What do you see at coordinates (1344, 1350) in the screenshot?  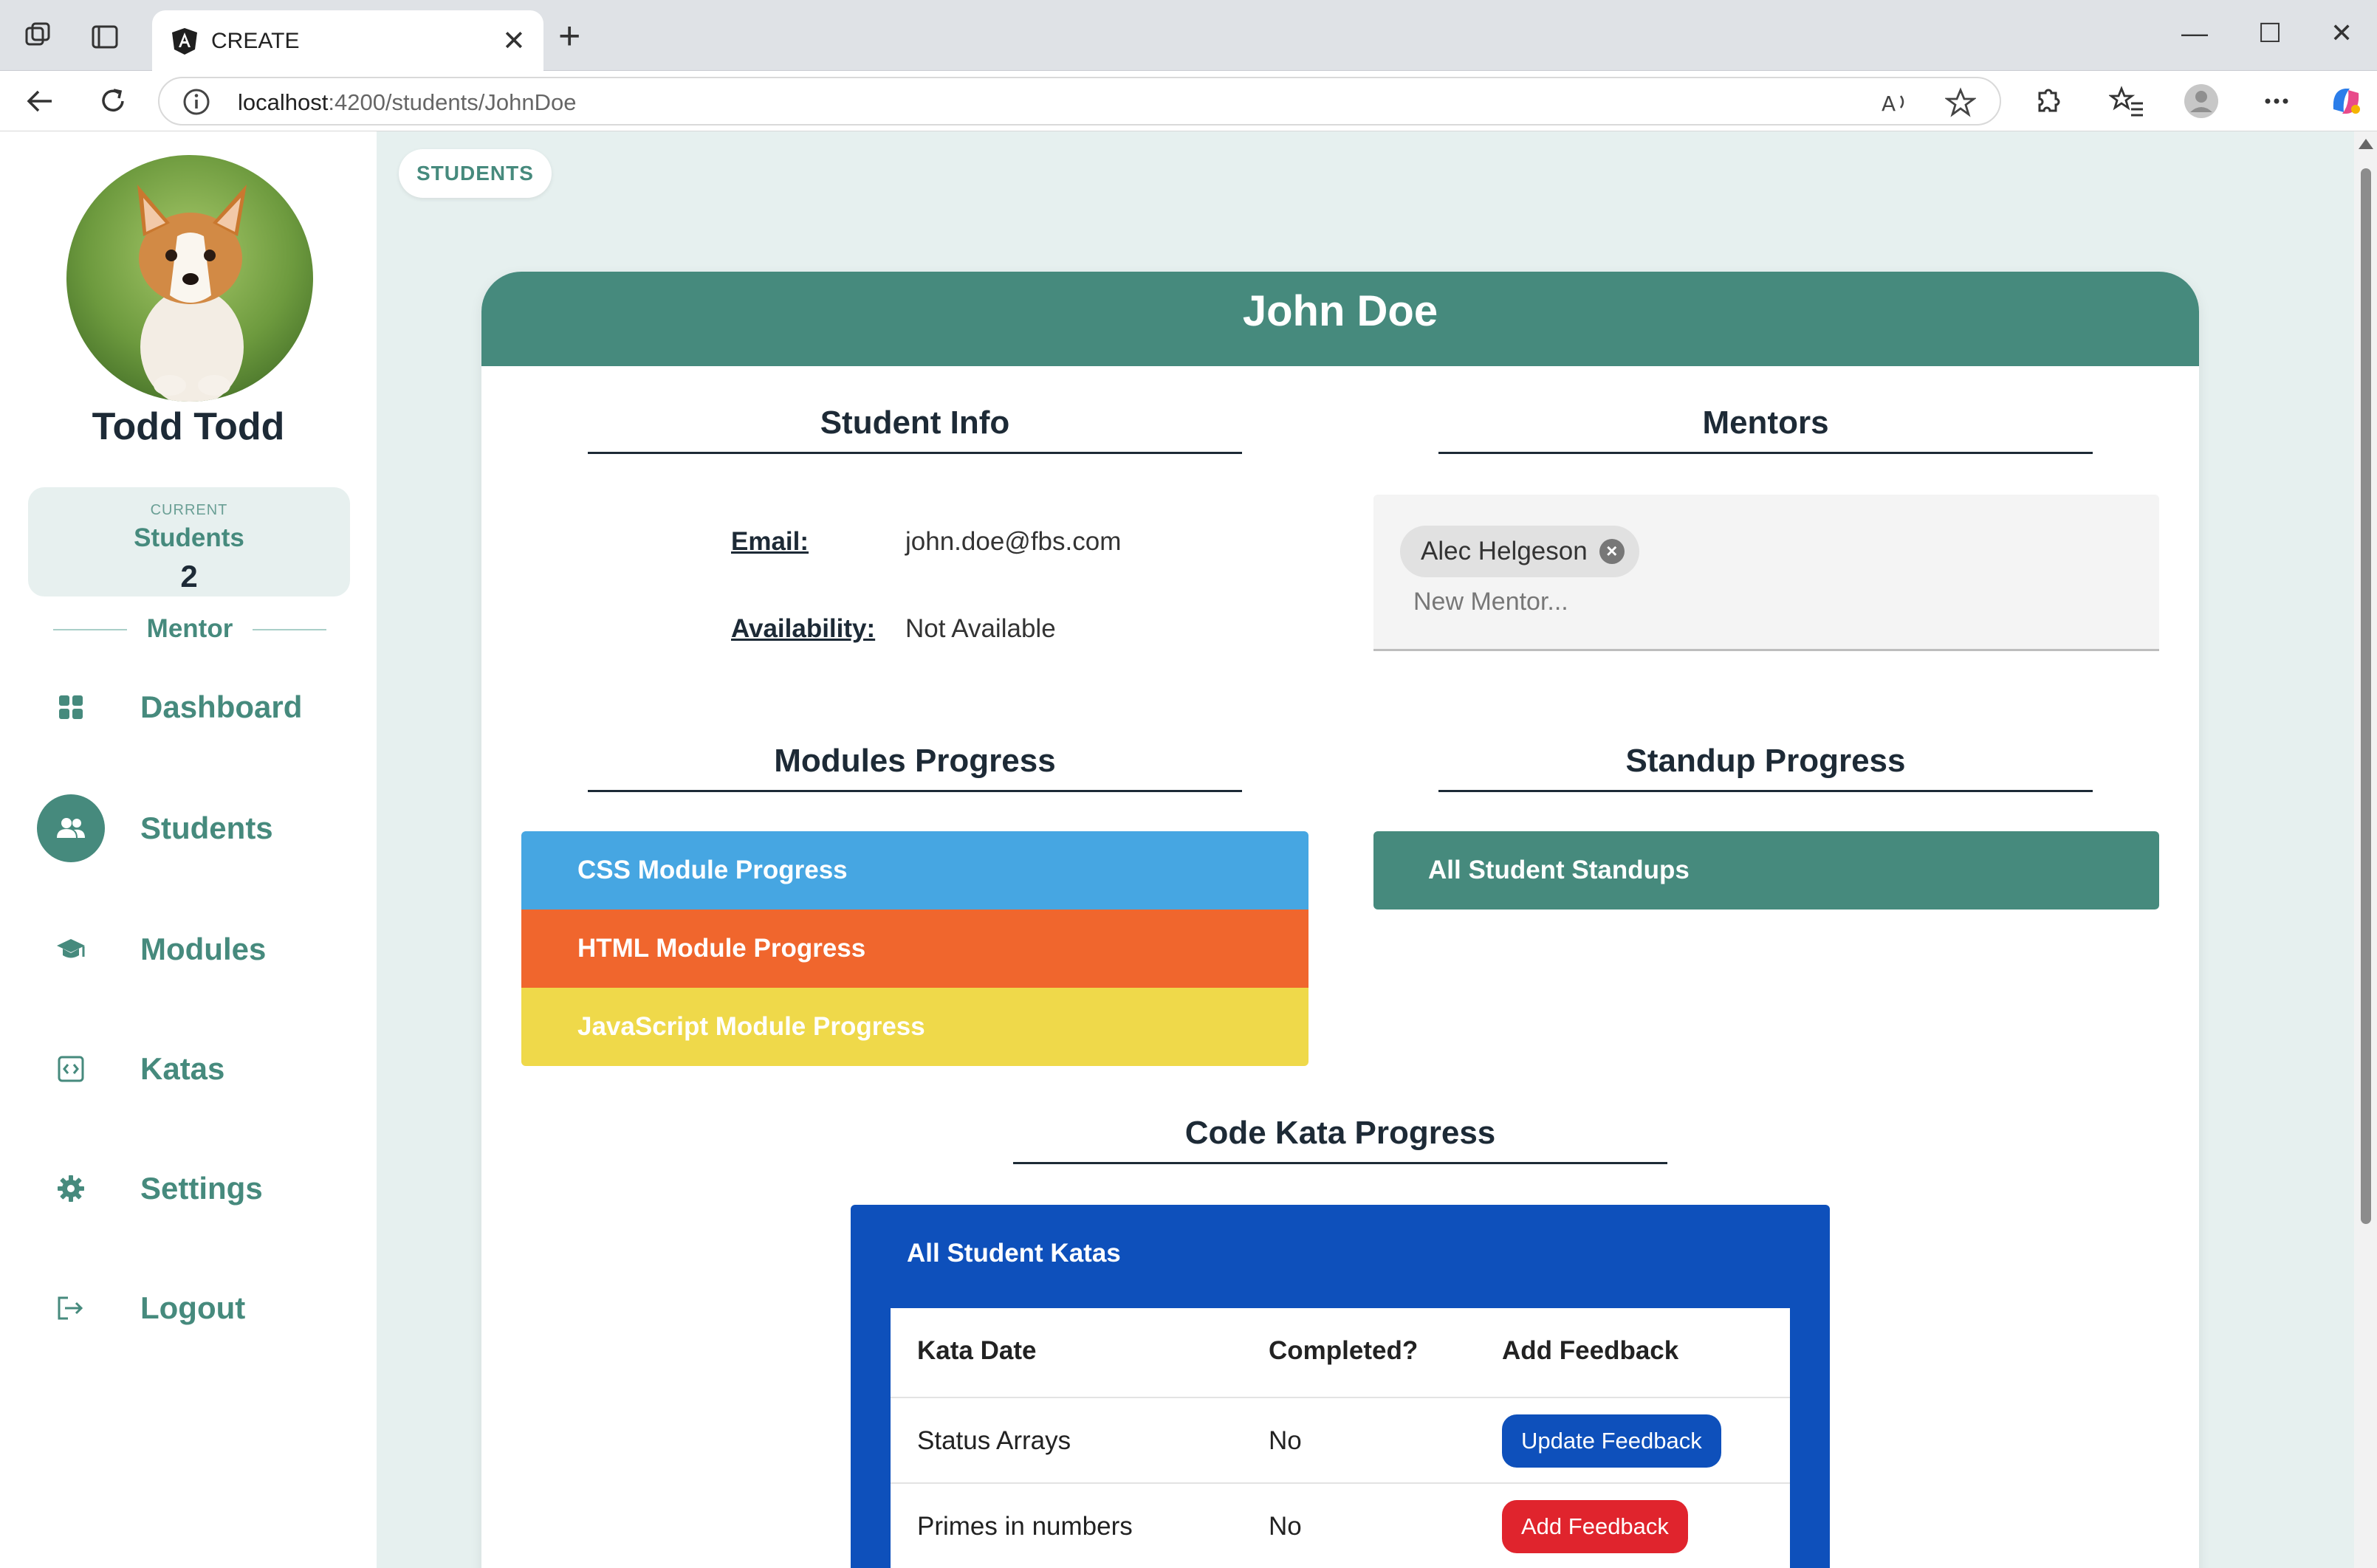 I see `column-header: Completed?` at bounding box center [1344, 1350].